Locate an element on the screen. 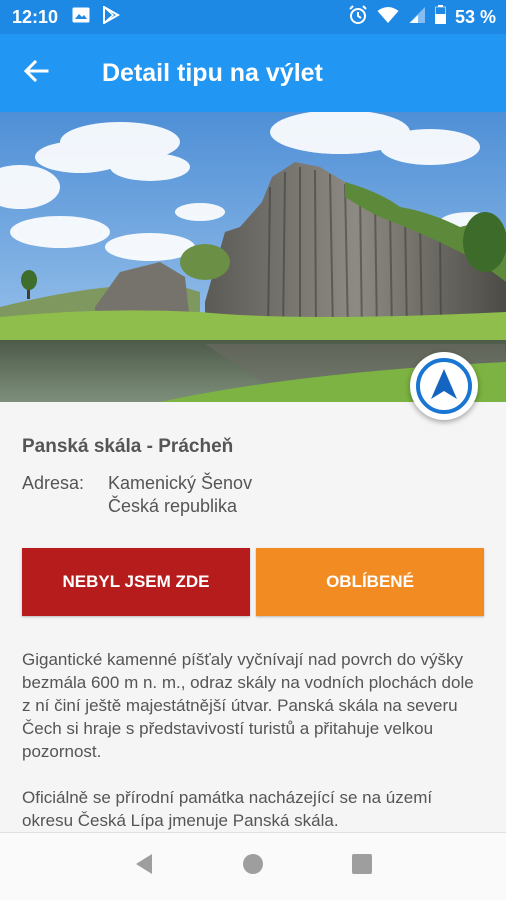 This screenshot has width=506, height=900. app-bar: Detail tipu na výlet is located at coordinates (253, 73).